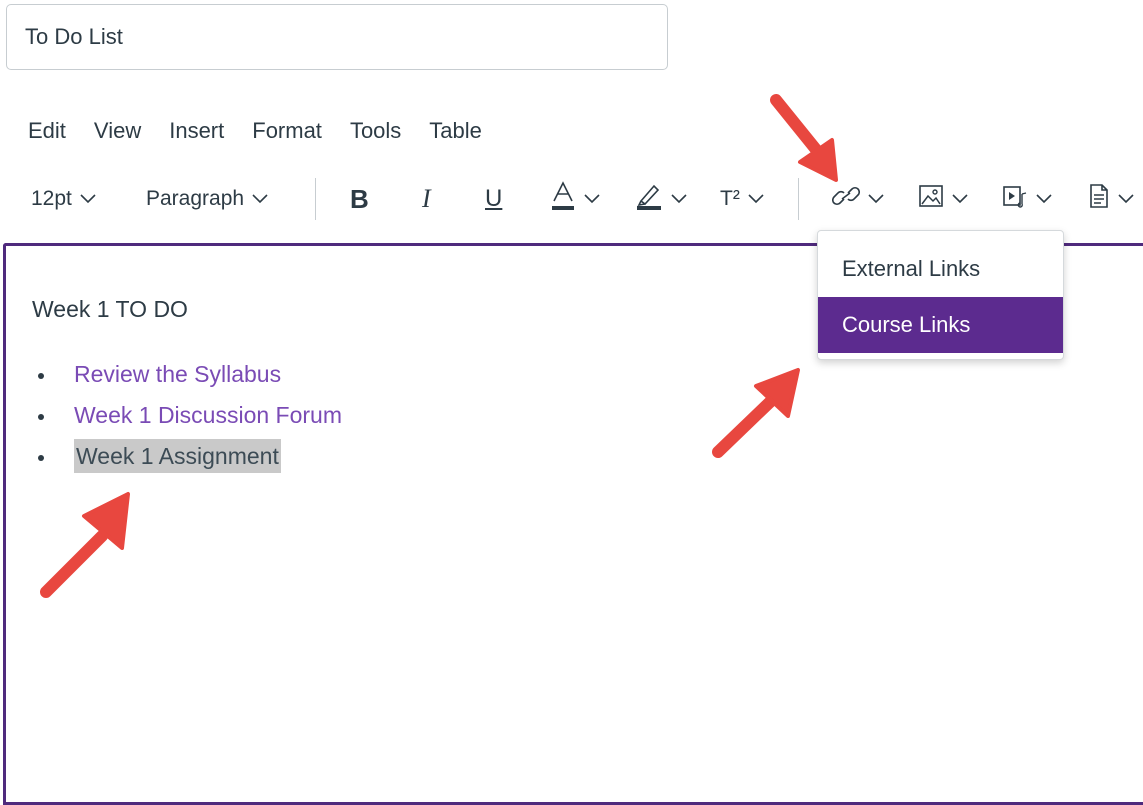 Image resolution: width=1143 pixels, height=805 pixels. What do you see at coordinates (47, 131) in the screenshot?
I see `menu-edit: Edit` at bounding box center [47, 131].